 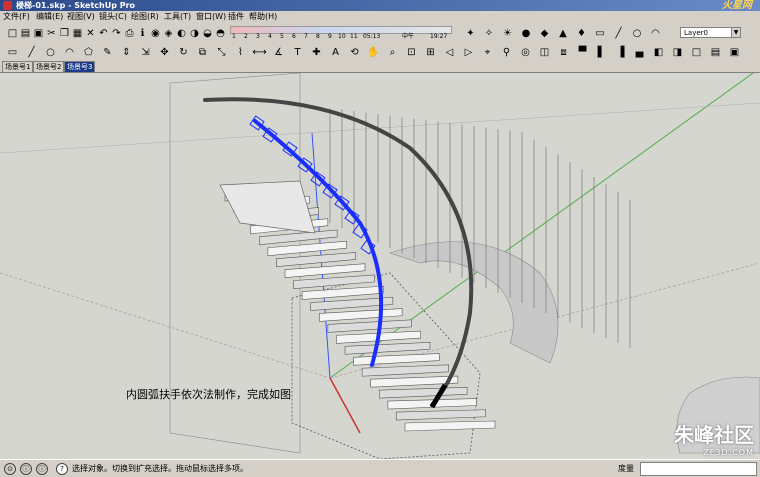 What do you see at coordinates (525, 52) in the screenshot?
I see `previous-icon: ◎` at bounding box center [525, 52].